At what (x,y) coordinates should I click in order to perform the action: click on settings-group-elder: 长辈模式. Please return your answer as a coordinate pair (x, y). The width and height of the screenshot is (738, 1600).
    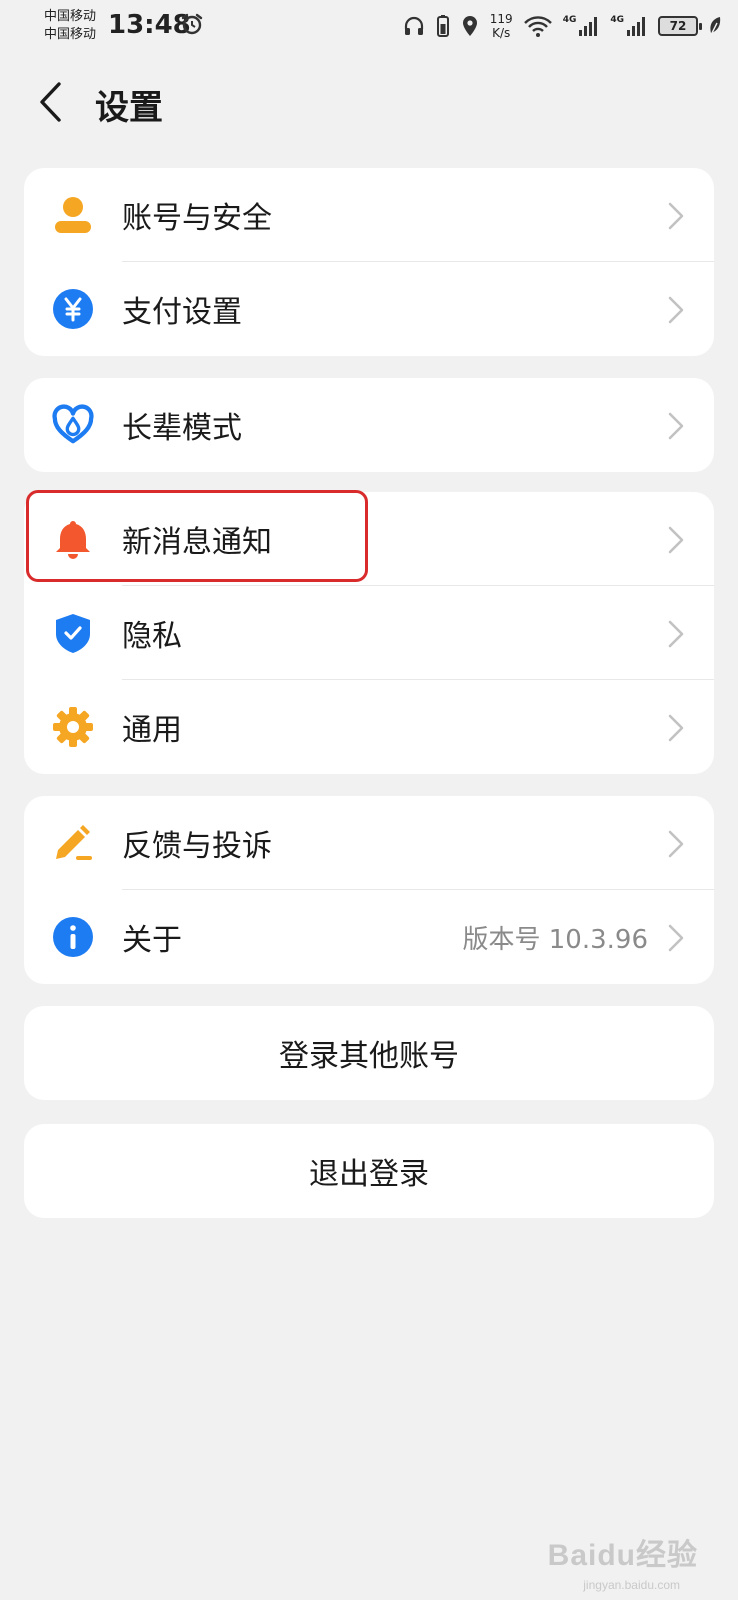
    Looking at the image, I should click on (369, 425).